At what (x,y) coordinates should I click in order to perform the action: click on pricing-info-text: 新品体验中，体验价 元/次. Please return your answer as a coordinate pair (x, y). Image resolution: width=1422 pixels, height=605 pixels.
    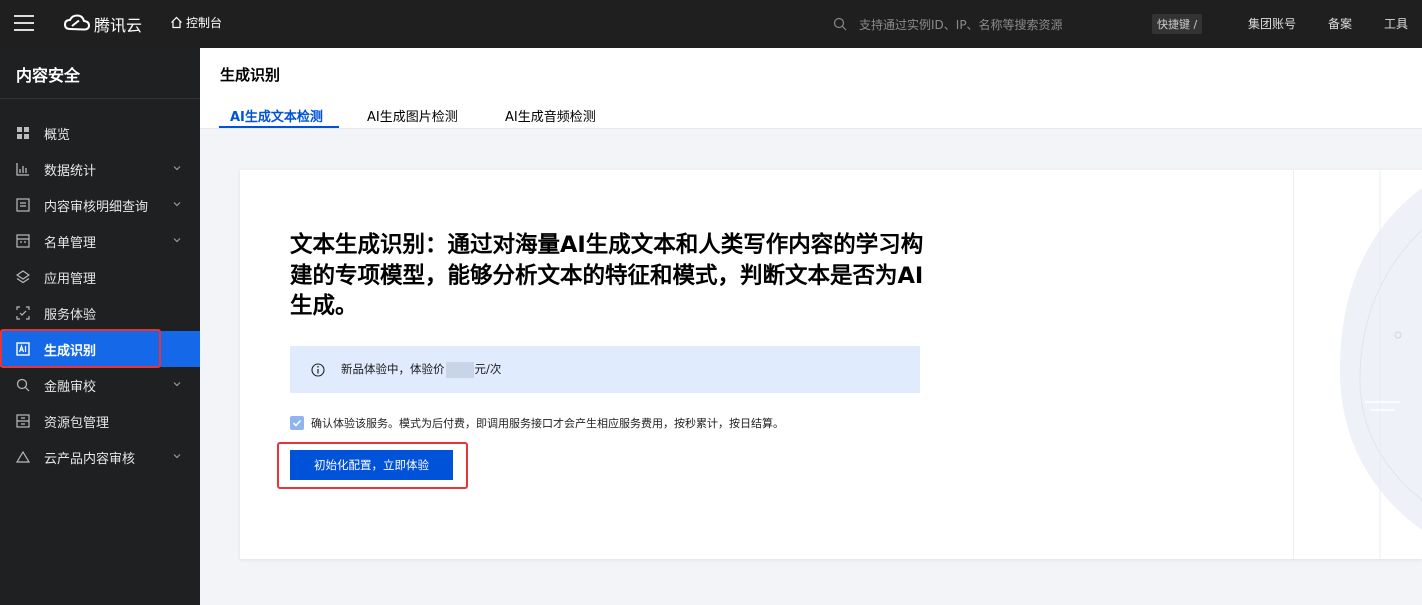
    Looking at the image, I should click on (421, 369).